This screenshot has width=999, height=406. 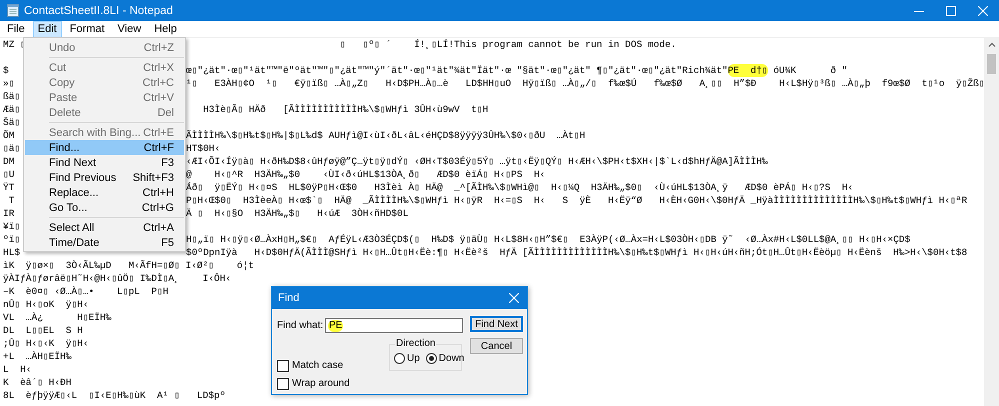 I want to click on scrollbar, so click(x=991, y=222).